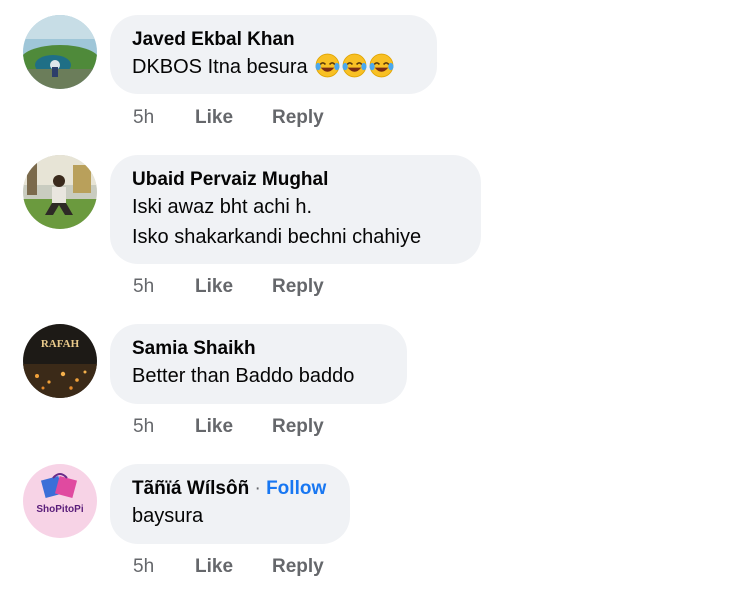 This screenshot has height=595, width=740. I want to click on avatar-rafah-image: RAFAH, so click(60, 361).